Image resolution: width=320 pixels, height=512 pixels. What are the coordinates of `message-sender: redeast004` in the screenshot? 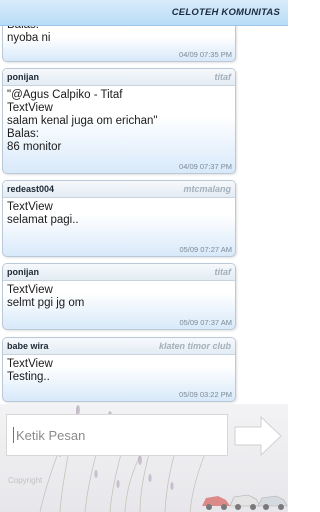 It's located at (30, 189).